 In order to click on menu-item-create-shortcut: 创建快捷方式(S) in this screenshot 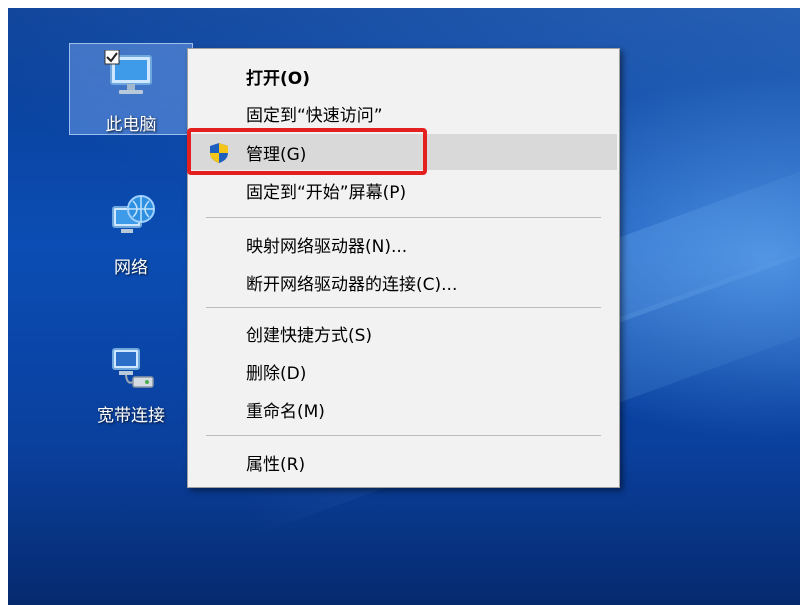, I will do `click(403, 333)`.